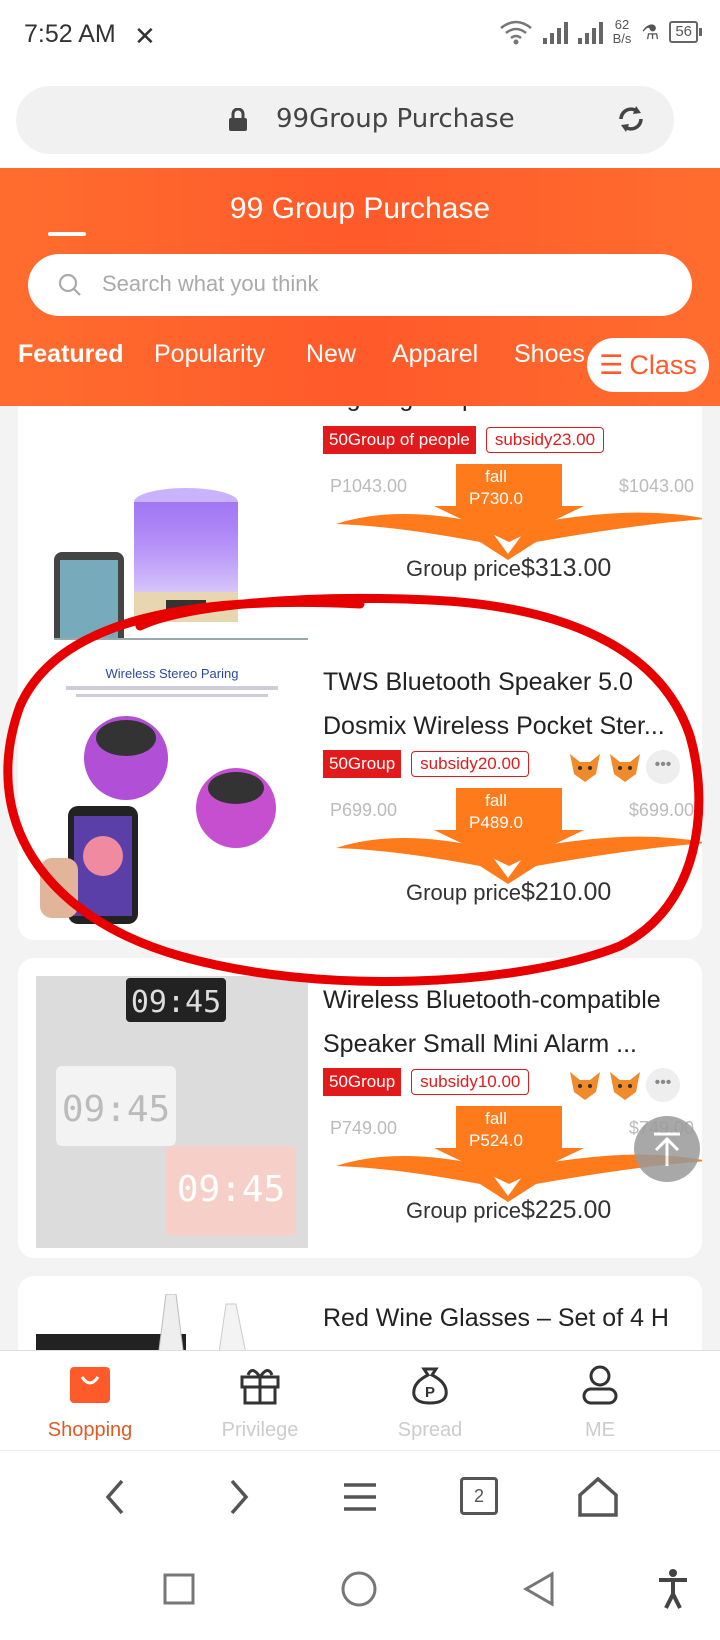  What do you see at coordinates (395, 119) in the screenshot?
I see `url-text: 99Group Purchase` at bounding box center [395, 119].